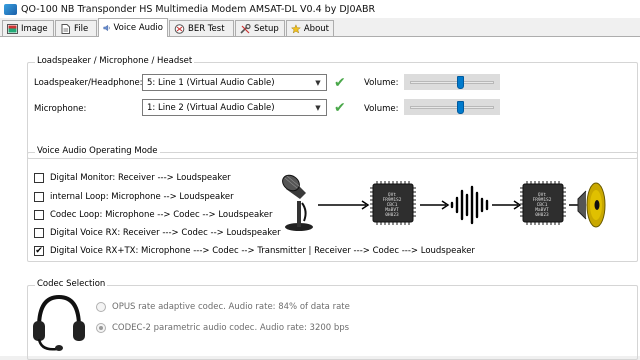 The image size is (640, 360). What do you see at coordinates (65, 28) in the screenshot?
I see `file-icon` at bounding box center [65, 28].